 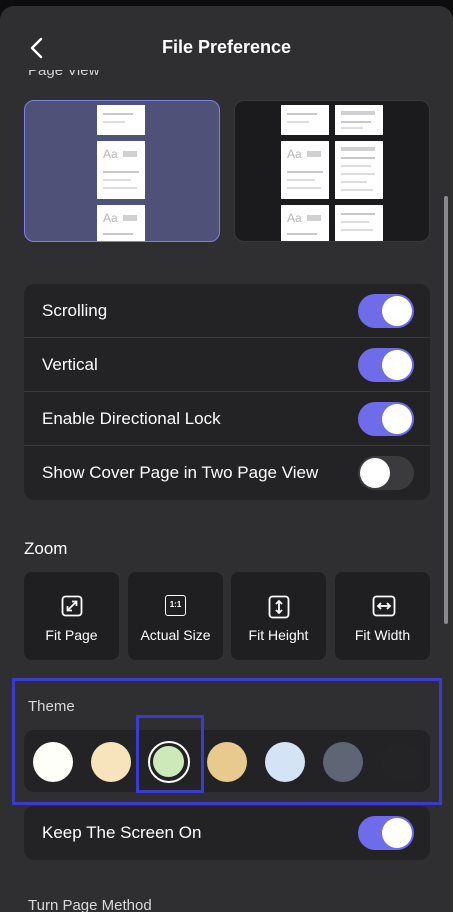 What do you see at coordinates (122, 832) in the screenshot?
I see `keep-screen-on-label: Keep The Screen On` at bounding box center [122, 832].